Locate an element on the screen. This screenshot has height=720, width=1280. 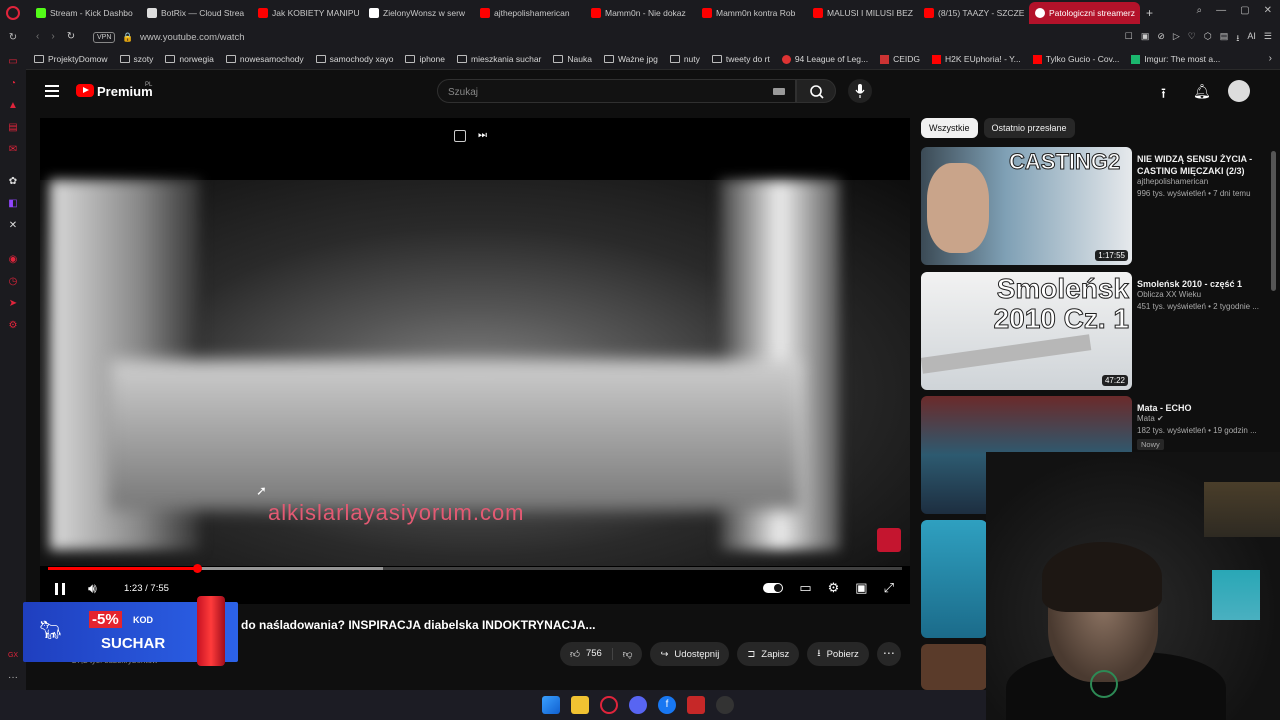
opera-gx-icon is located at coordinates (609, 705).